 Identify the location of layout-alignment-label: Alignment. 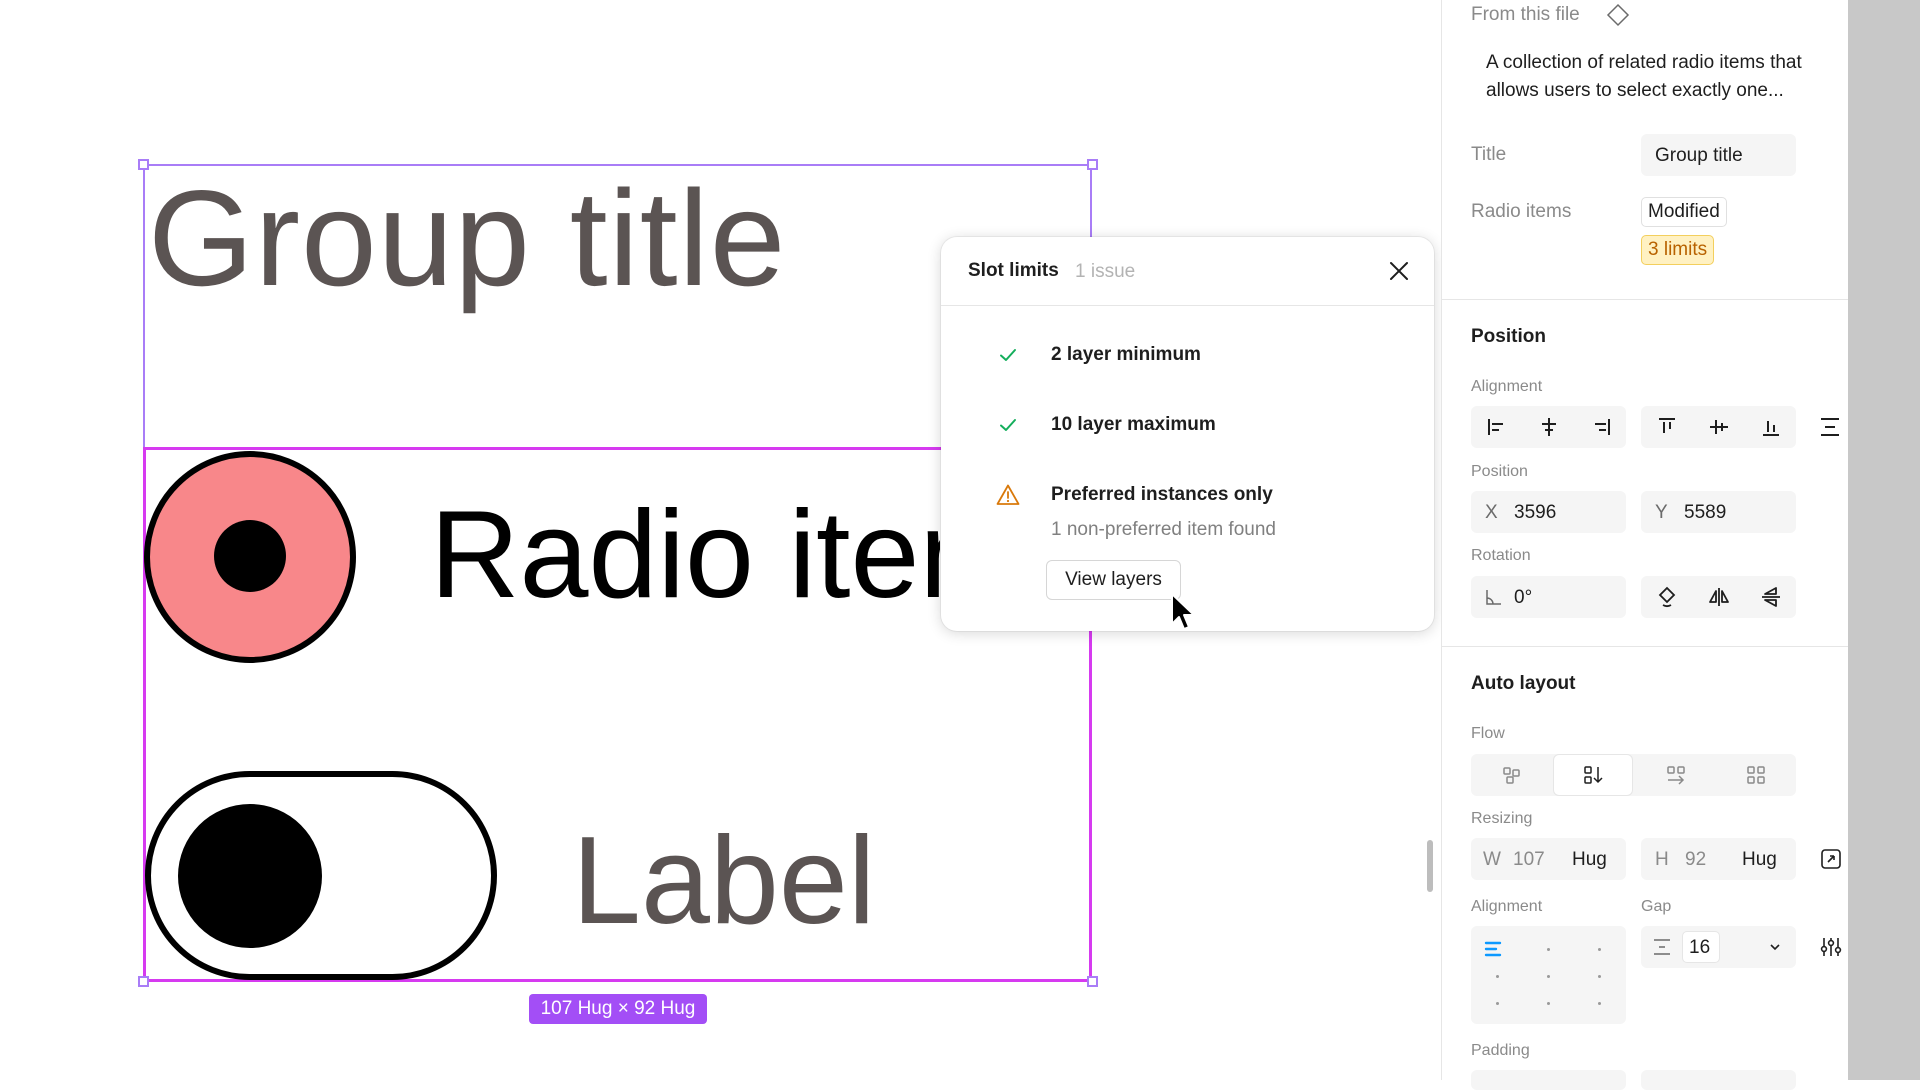
(1507, 906).